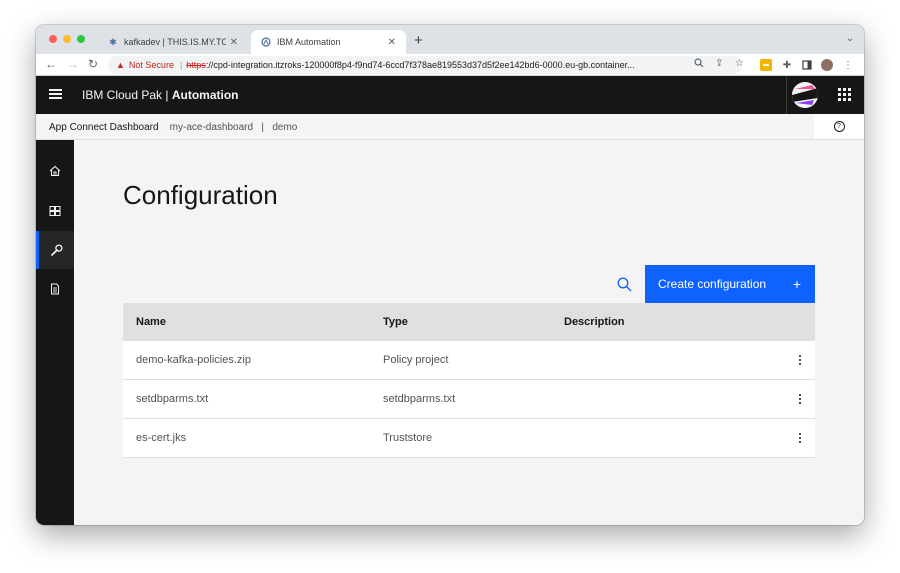  I want to click on table-header: Name Type Description, so click(469, 322).